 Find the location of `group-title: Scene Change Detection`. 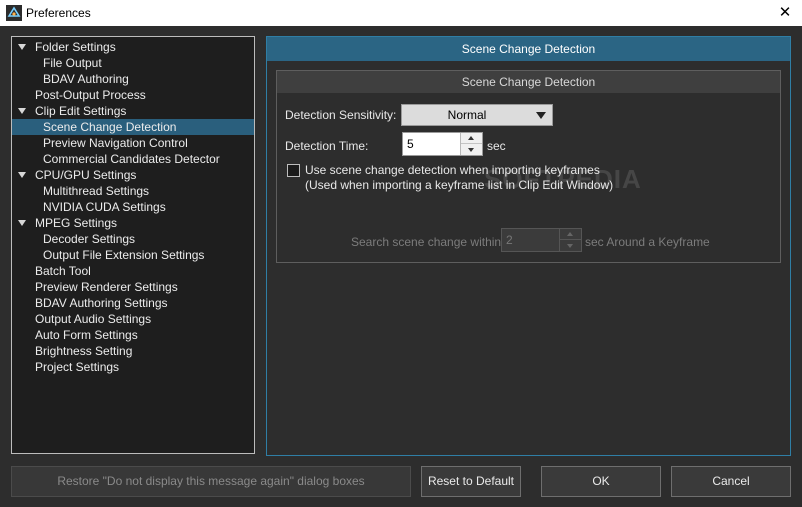

group-title: Scene Change Detection is located at coordinates (528, 82).